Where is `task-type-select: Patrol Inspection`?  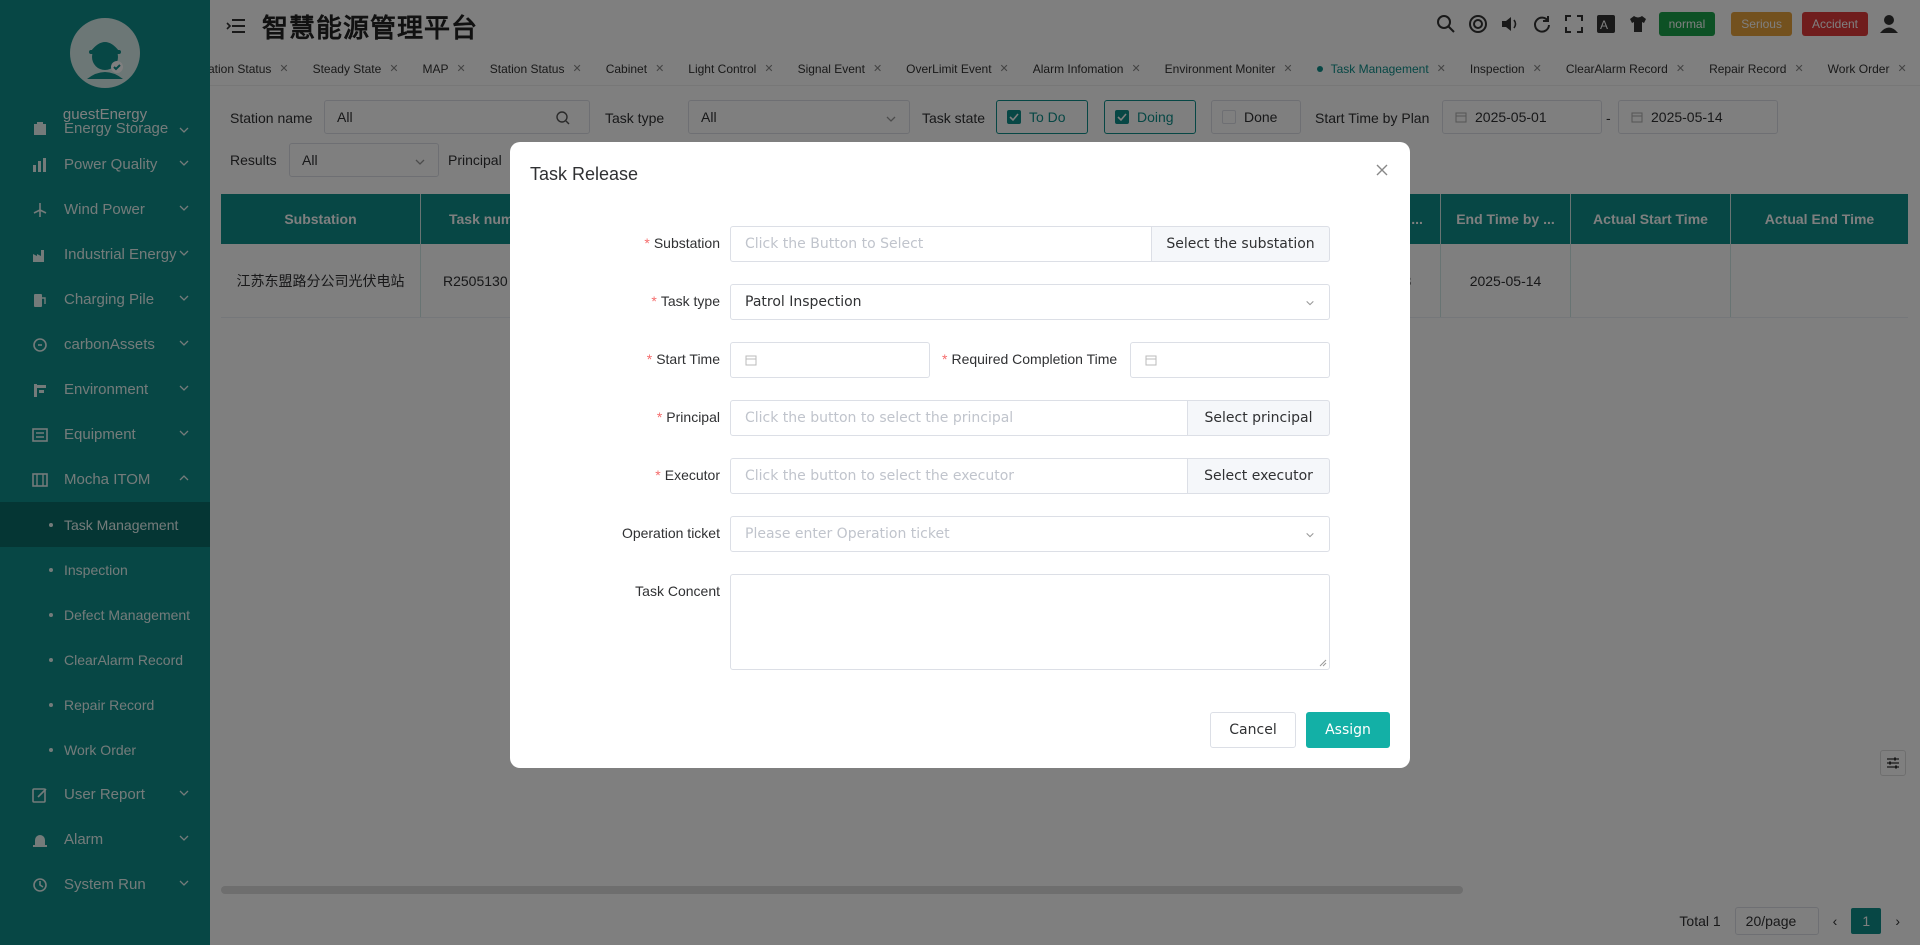
task-type-select: Patrol Inspection is located at coordinates (1030, 302).